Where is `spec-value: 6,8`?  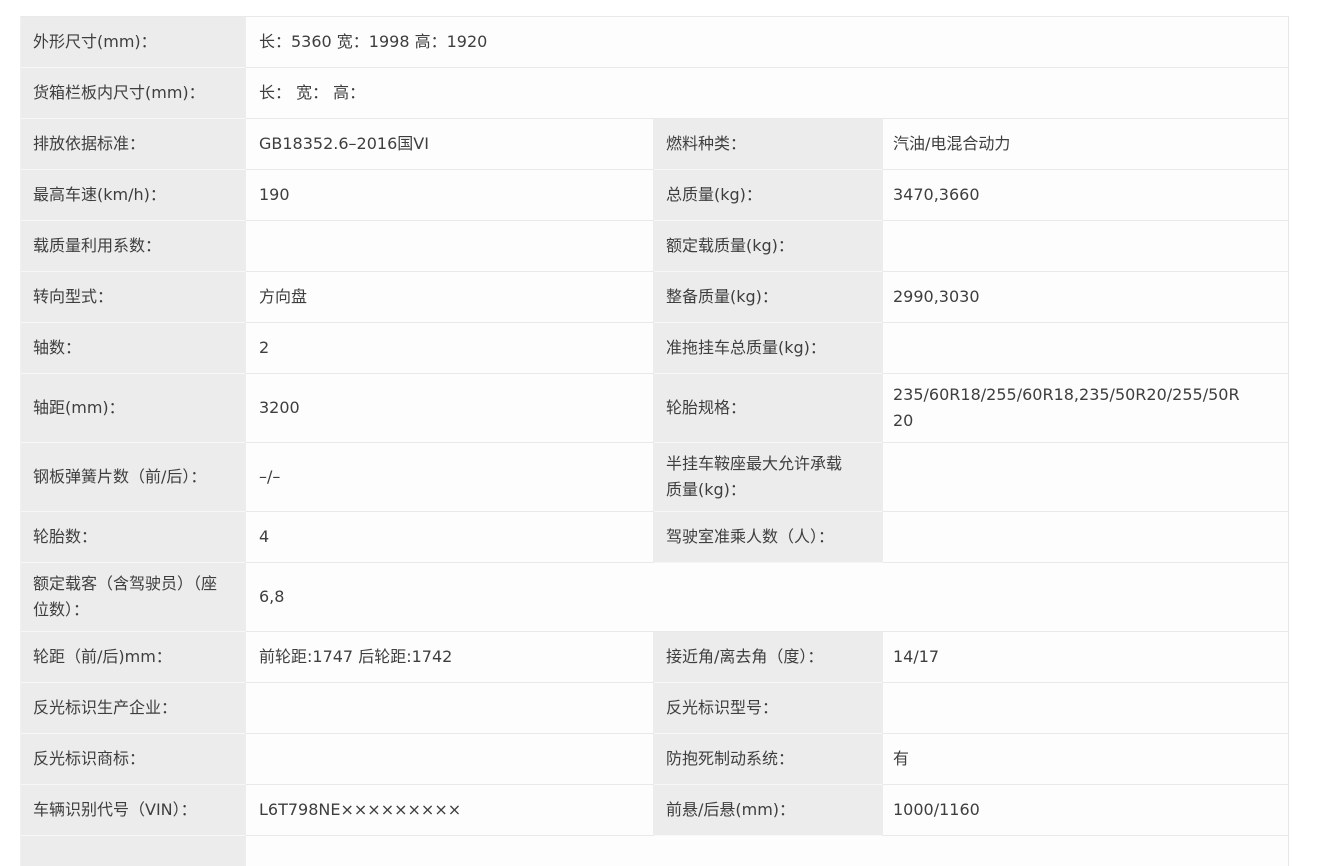 spec-value: 6,8 is located at coordinates (767, 597).